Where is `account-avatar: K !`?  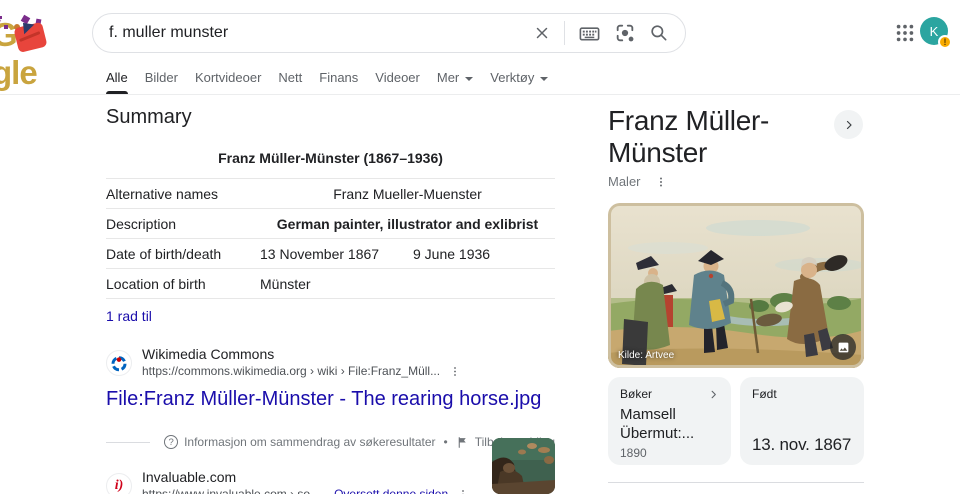 account-avatar: K ! is located at coordinates (936, 33).